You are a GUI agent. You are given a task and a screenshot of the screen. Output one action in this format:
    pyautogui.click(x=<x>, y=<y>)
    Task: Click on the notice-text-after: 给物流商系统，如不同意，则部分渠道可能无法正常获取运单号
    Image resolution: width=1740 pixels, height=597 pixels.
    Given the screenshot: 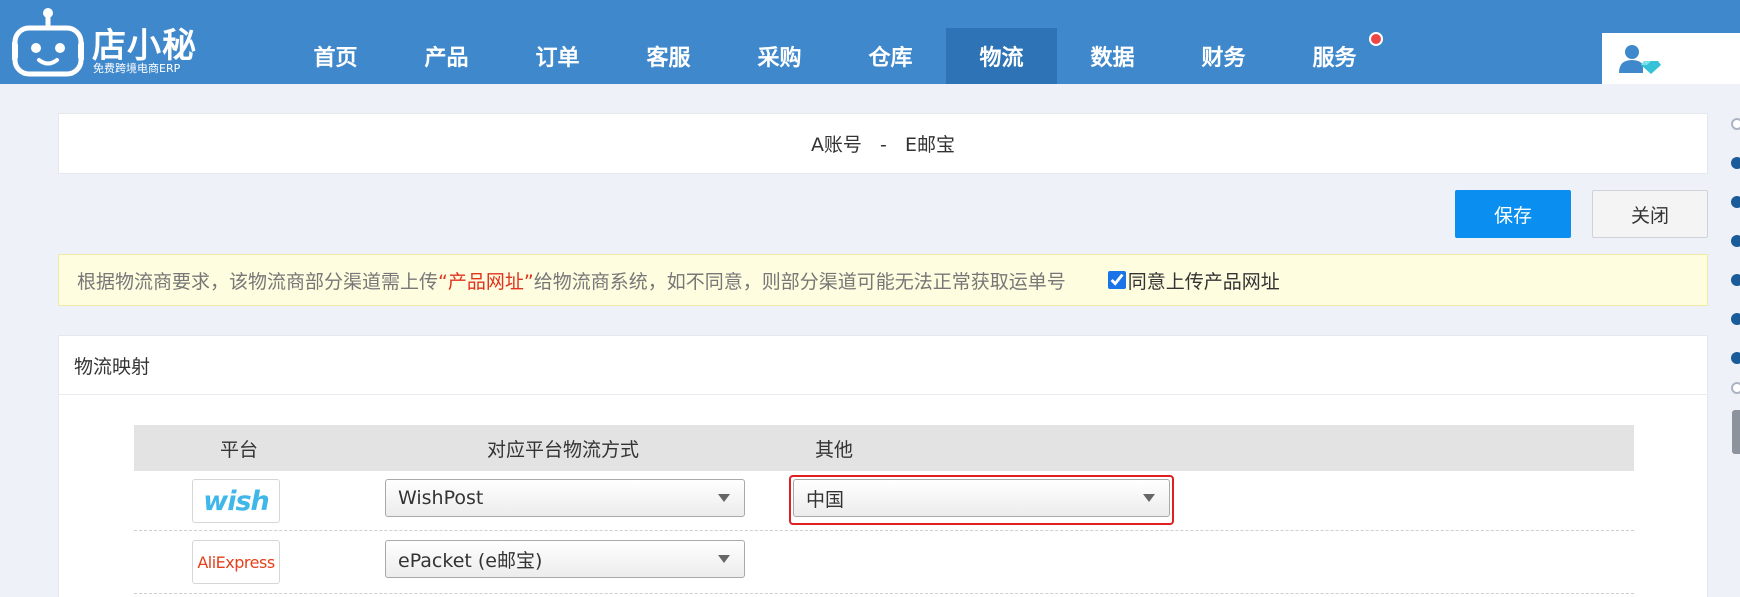 What is the action you would take?
    pyautogui.click(x=799, y=281)
    